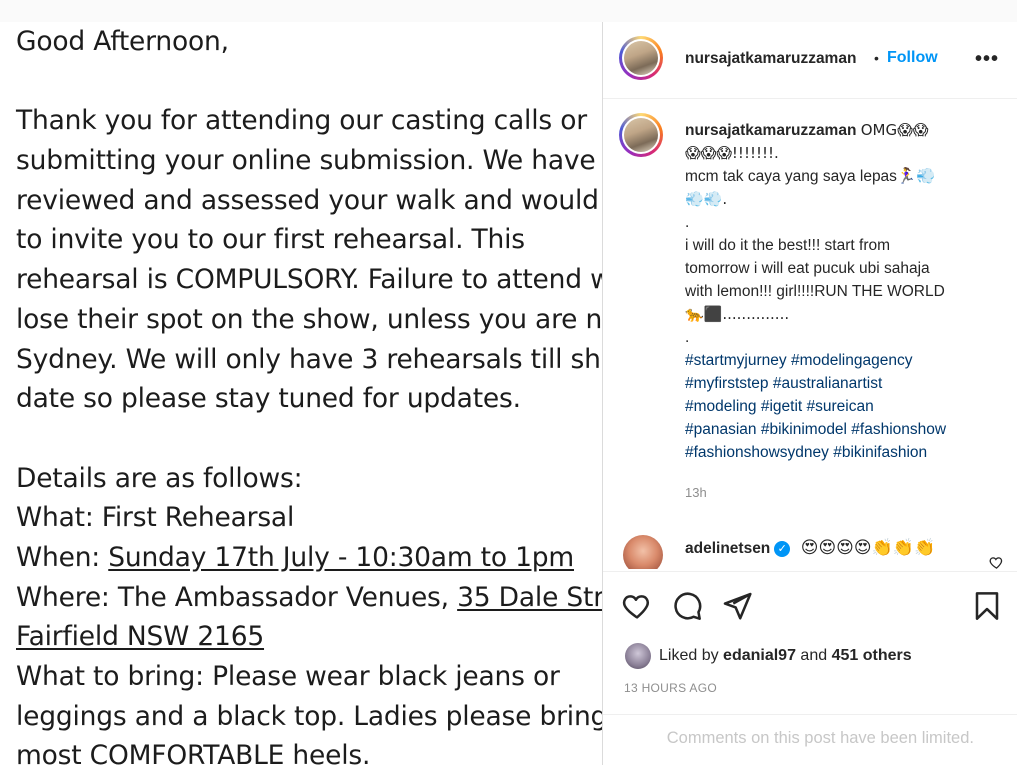  Describe the element at coordinates (810, 601) in the screenshot. I see `post-actions-bar` at that location.